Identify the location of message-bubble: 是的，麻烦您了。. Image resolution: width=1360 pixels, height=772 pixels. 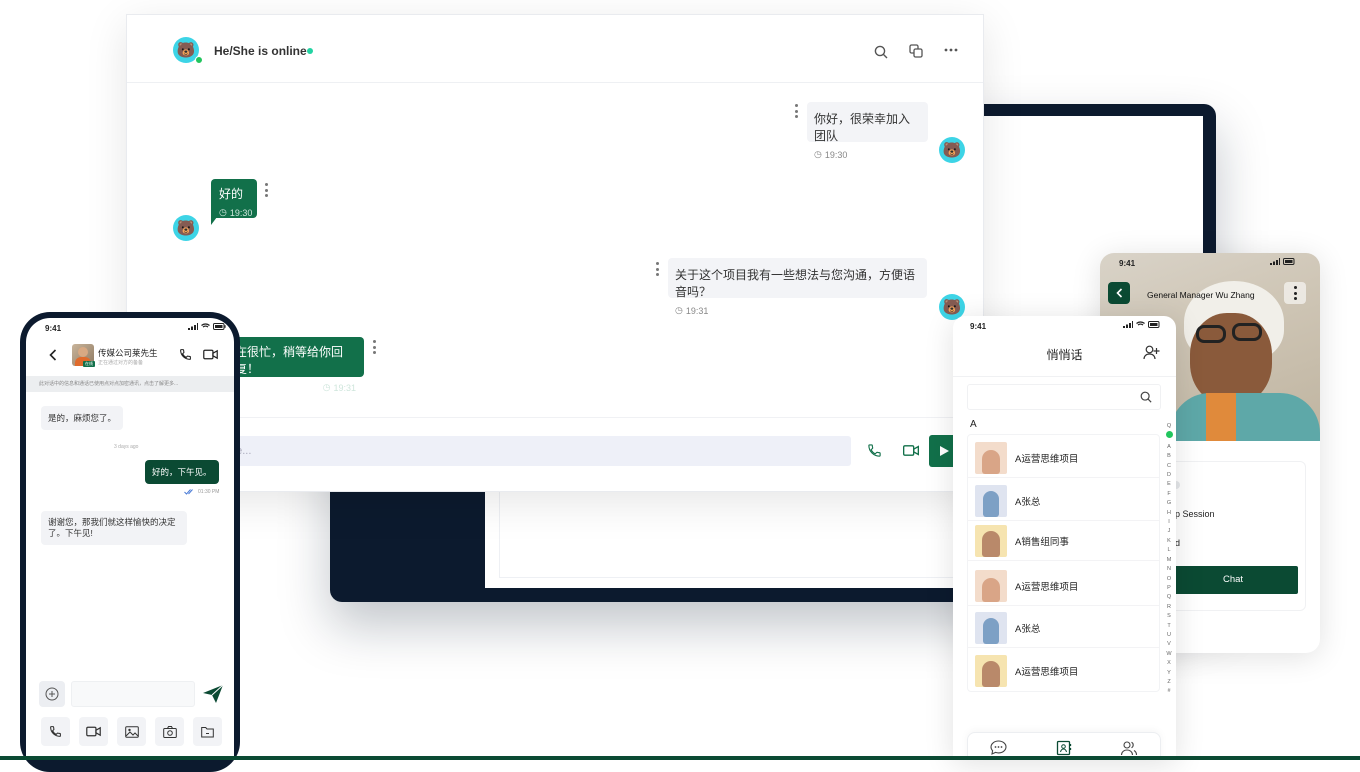
(82, 418).